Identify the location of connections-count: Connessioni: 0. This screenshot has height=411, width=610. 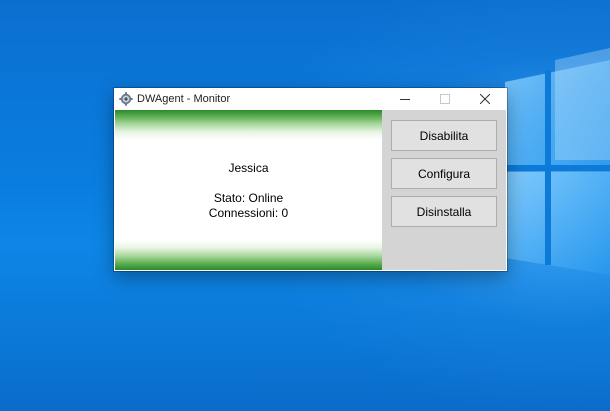
(248, 213).